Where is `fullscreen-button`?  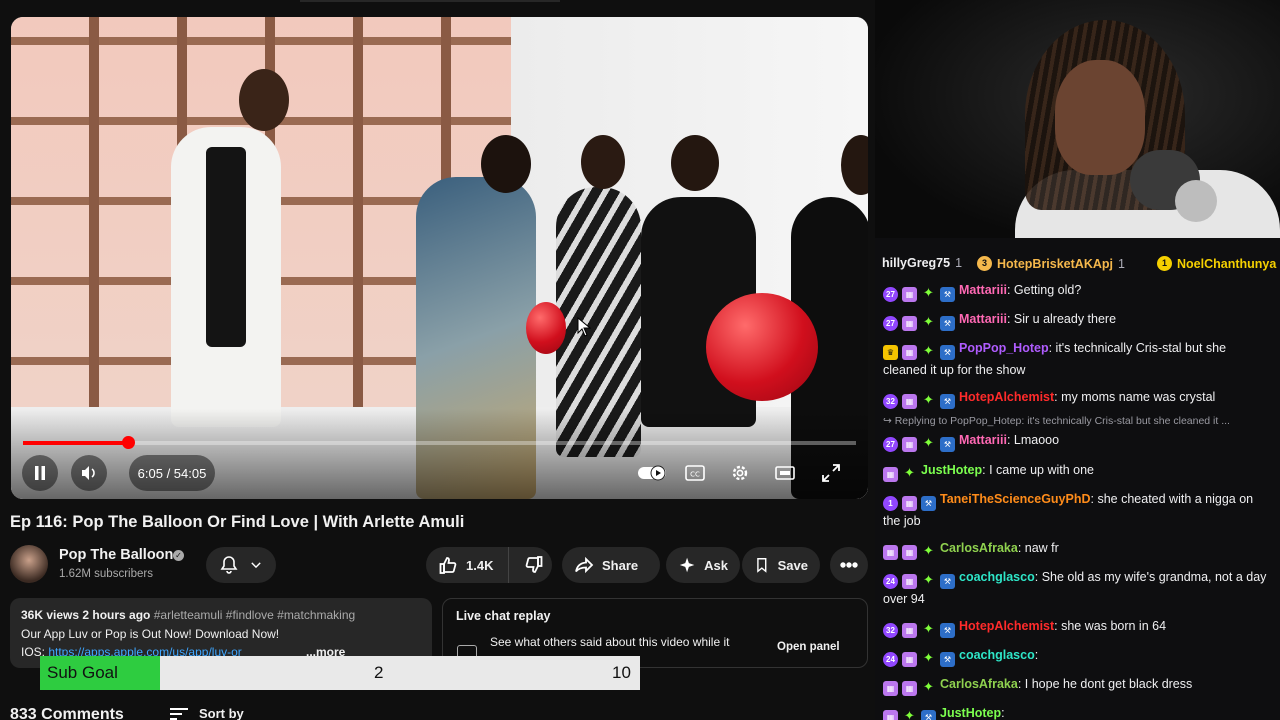 fullscreen-button is located at coordinates (831, 473).